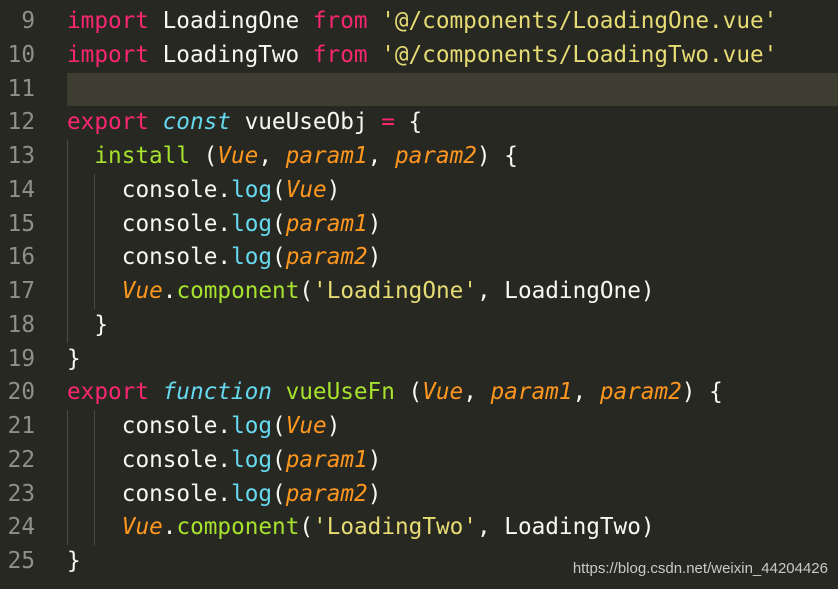 The width and height of the screenshot is (838, 589). I want to click on line-number: 11, so click(21, 88).